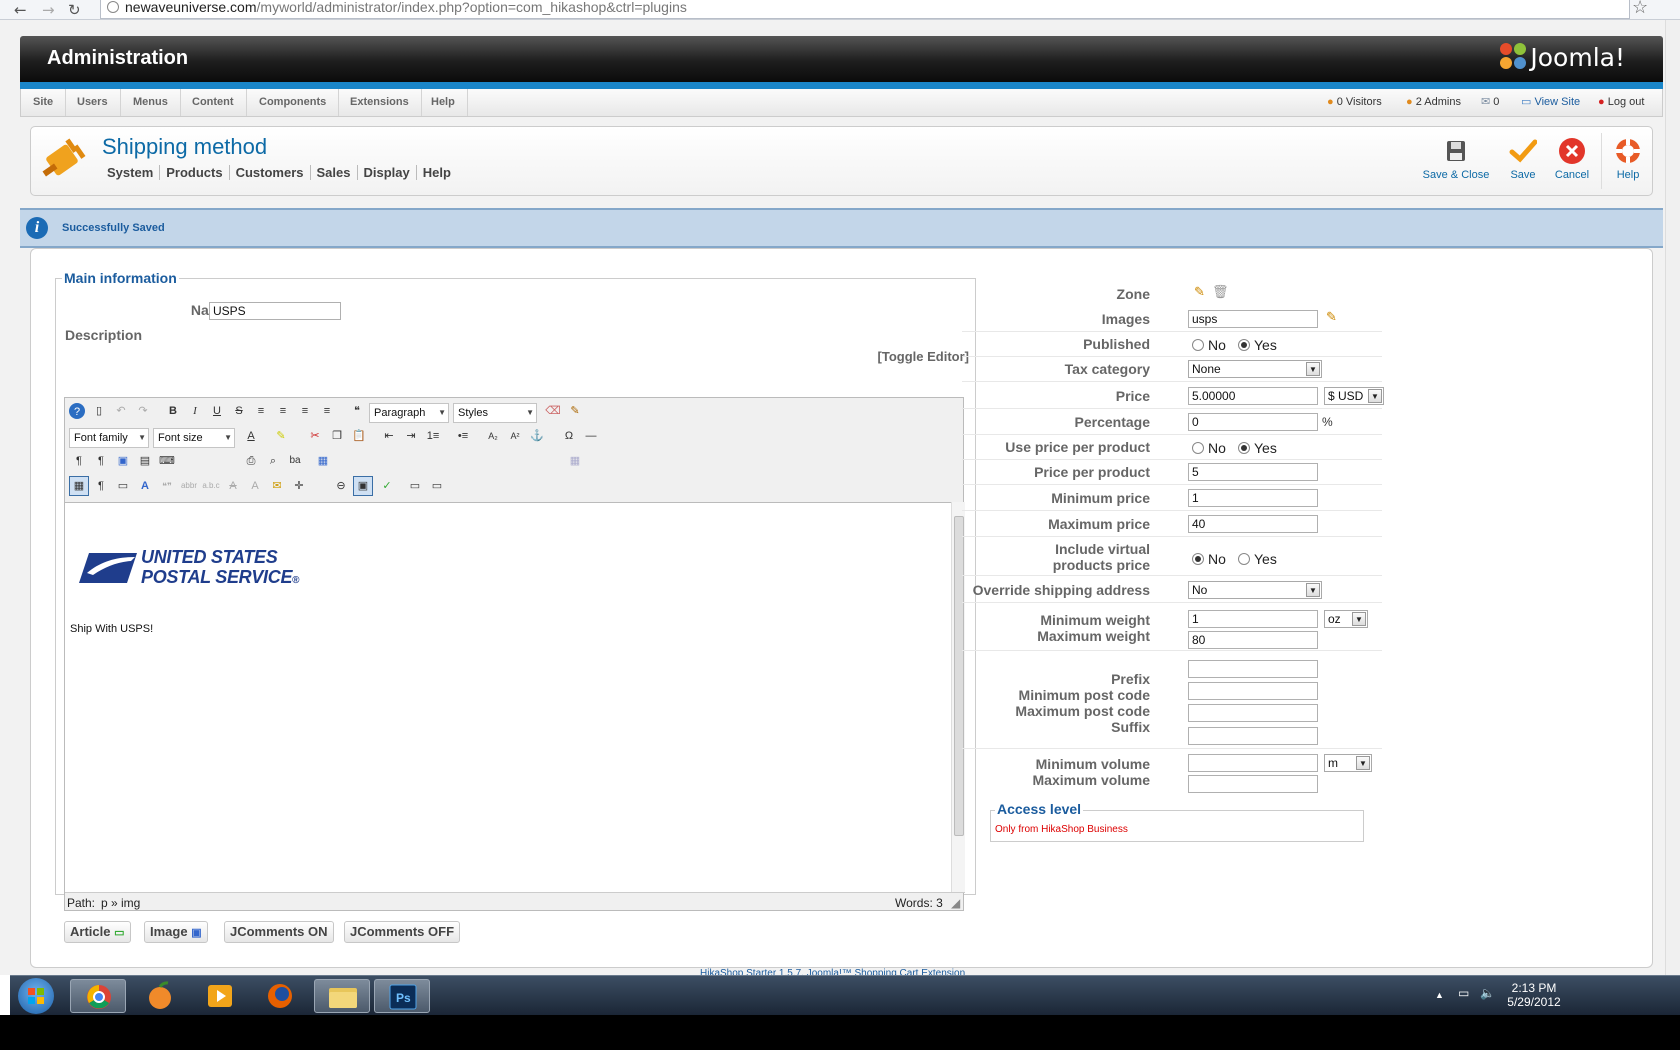  Describe the element at coordinates (79, 461) in the screenshot. I see `ltr-icon: ¶` at that location.